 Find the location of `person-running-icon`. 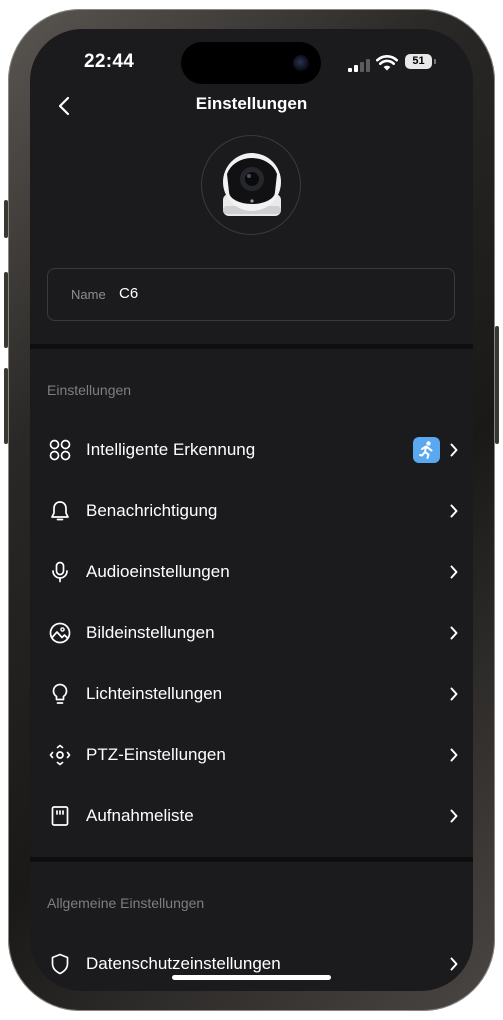

person-running-icon is located at coordinates (426, 450).